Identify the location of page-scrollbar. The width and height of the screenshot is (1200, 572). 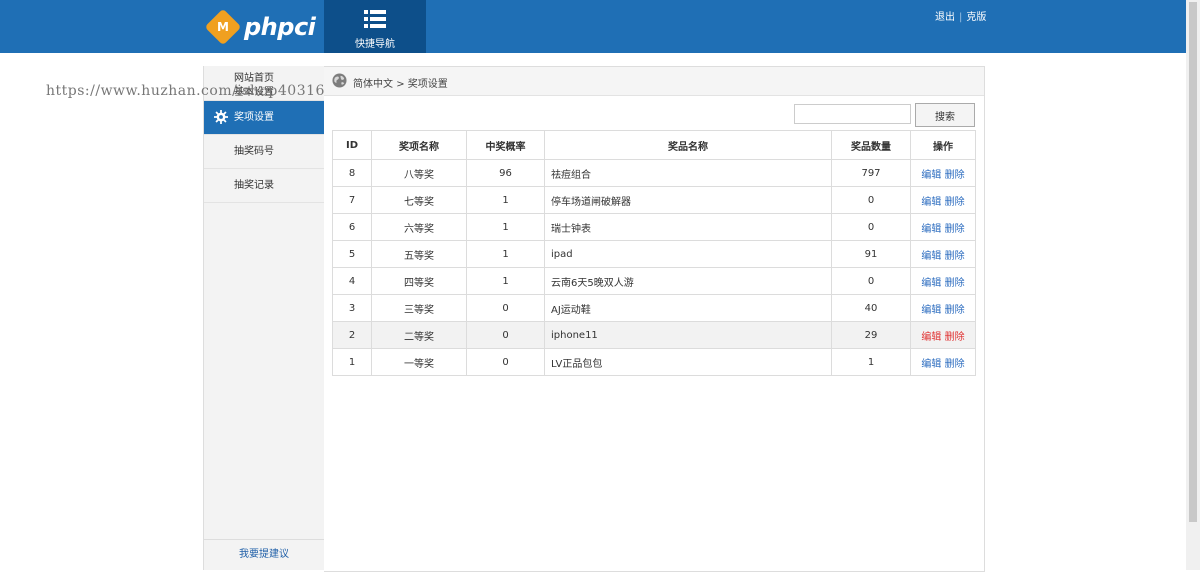
(1193, 285).